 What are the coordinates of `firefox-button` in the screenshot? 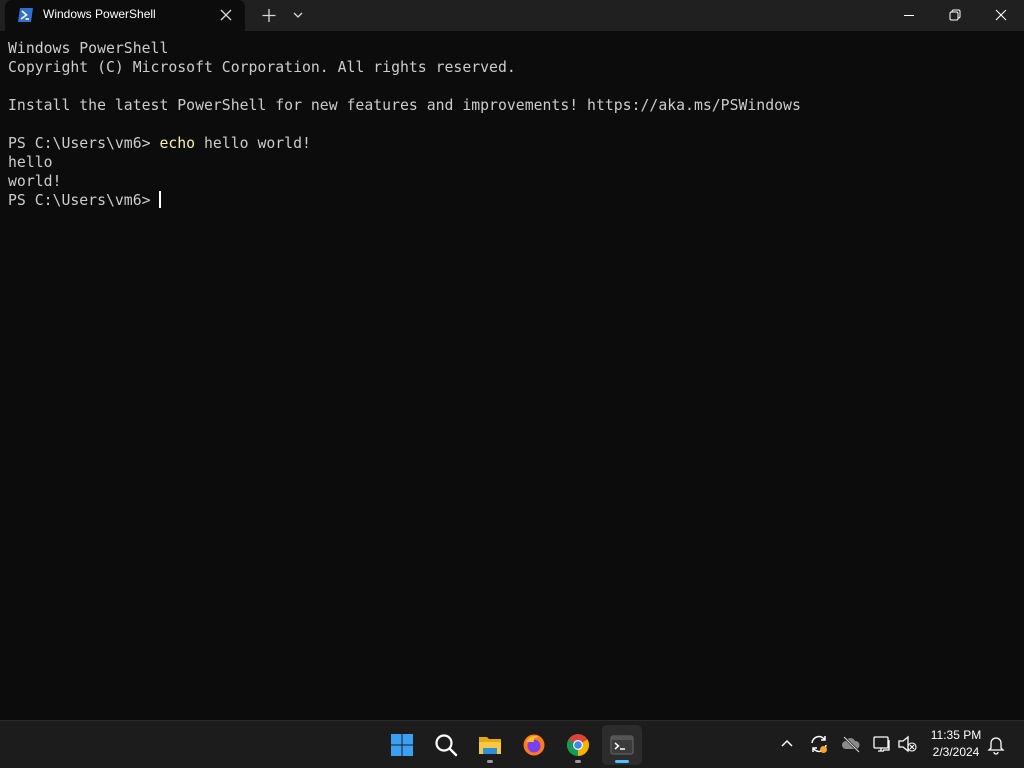 It's located at (534, 745).